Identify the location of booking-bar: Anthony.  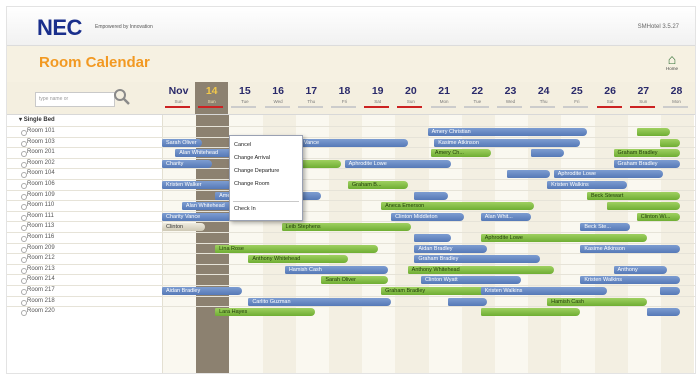
(640, 269).